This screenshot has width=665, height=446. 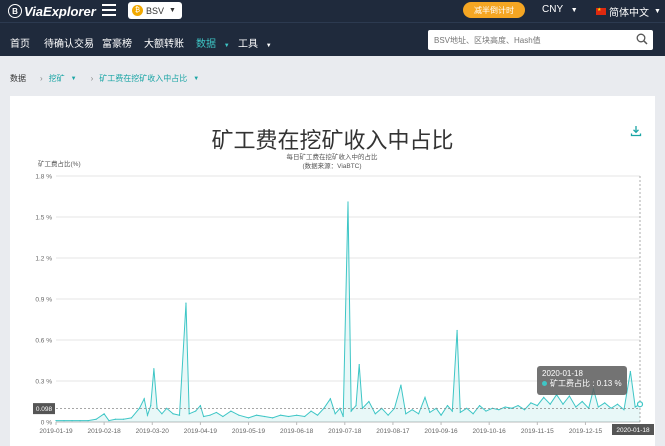 I want to click on y-tick-label: 1.8 %, so click(x=43, y=177).